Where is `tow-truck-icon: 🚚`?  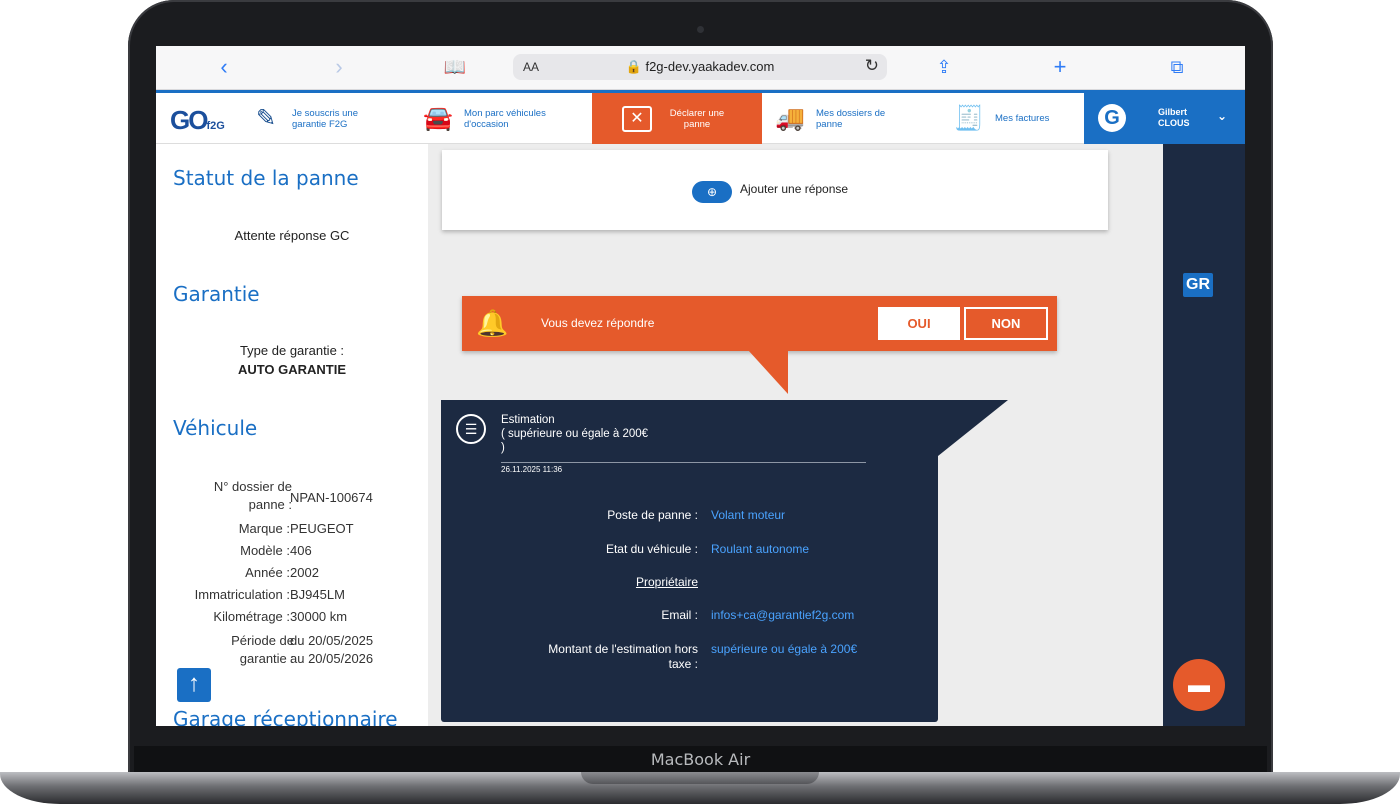
tow-truck-icon: 🚚 is located at coordinates (790, 118).